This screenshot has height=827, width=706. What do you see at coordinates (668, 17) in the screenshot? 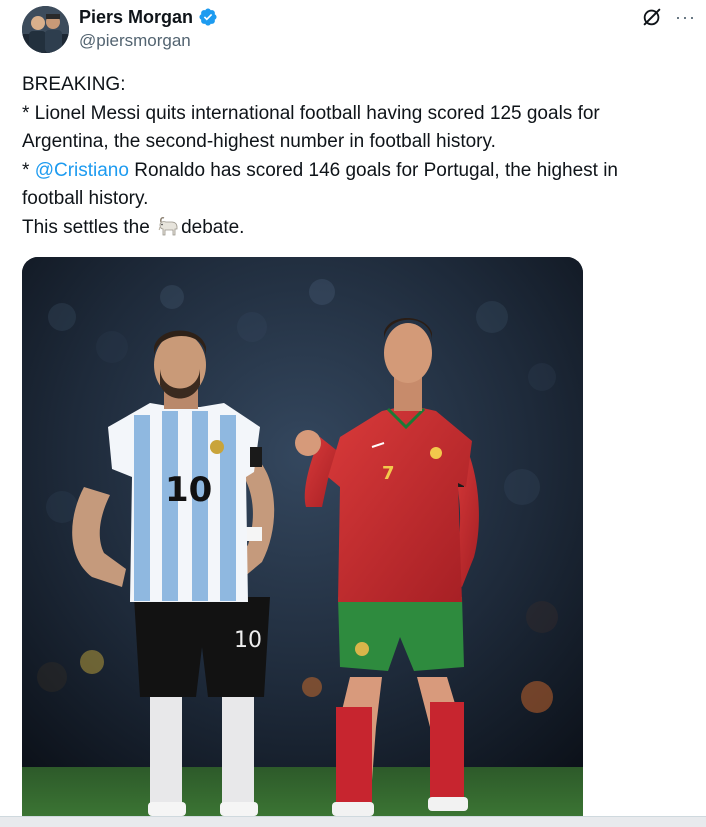
I see `tweet-top-actions: ···` at bounding box center [668, 17].